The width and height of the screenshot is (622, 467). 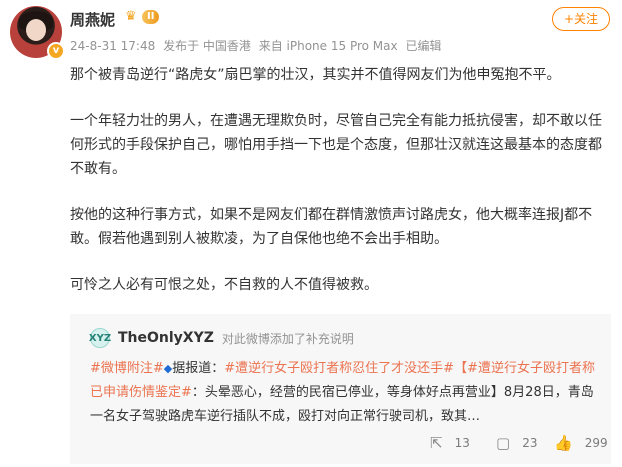 I want to click on note-description: 对此微博添加了补充说明, so click(x=287, y=338).